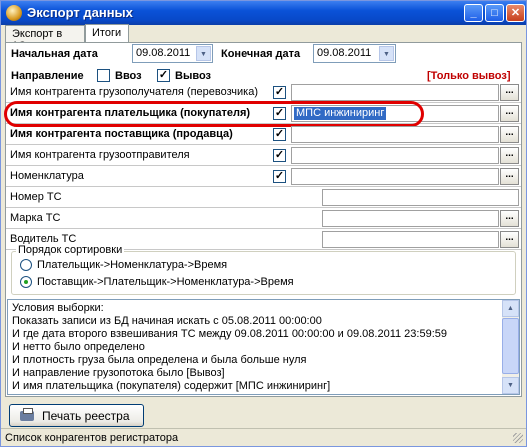  Describe the element at coordinates (344, 53) in the screenshot. I see `end-date-value: 09.08.2011` at that location.